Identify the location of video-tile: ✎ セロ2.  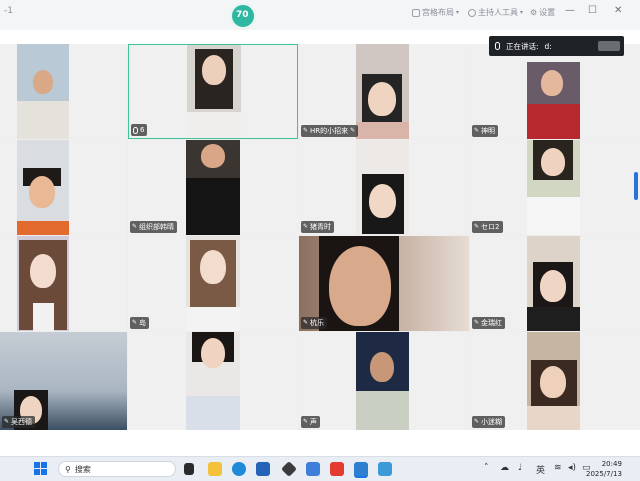
(555, 187).